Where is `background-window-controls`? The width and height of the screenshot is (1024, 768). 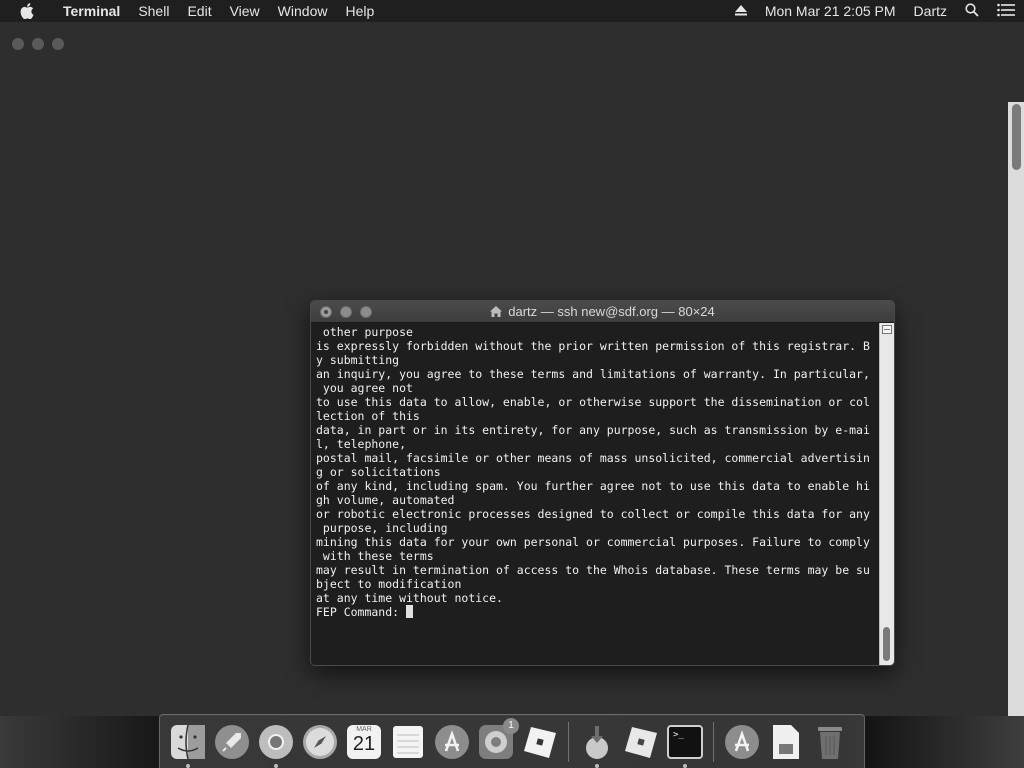
background-window-controls is located at coordinates (38, 44).